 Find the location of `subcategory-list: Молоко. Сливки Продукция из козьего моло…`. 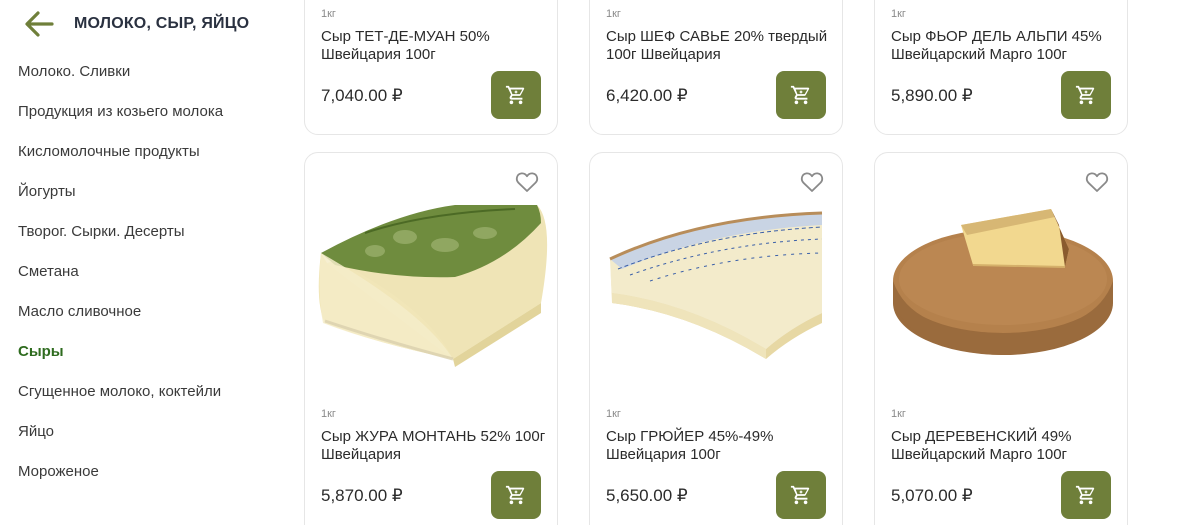

subcategory-list: Молоко. Сливки Продукция из козьего моло… is located at coordinates (120, 272).